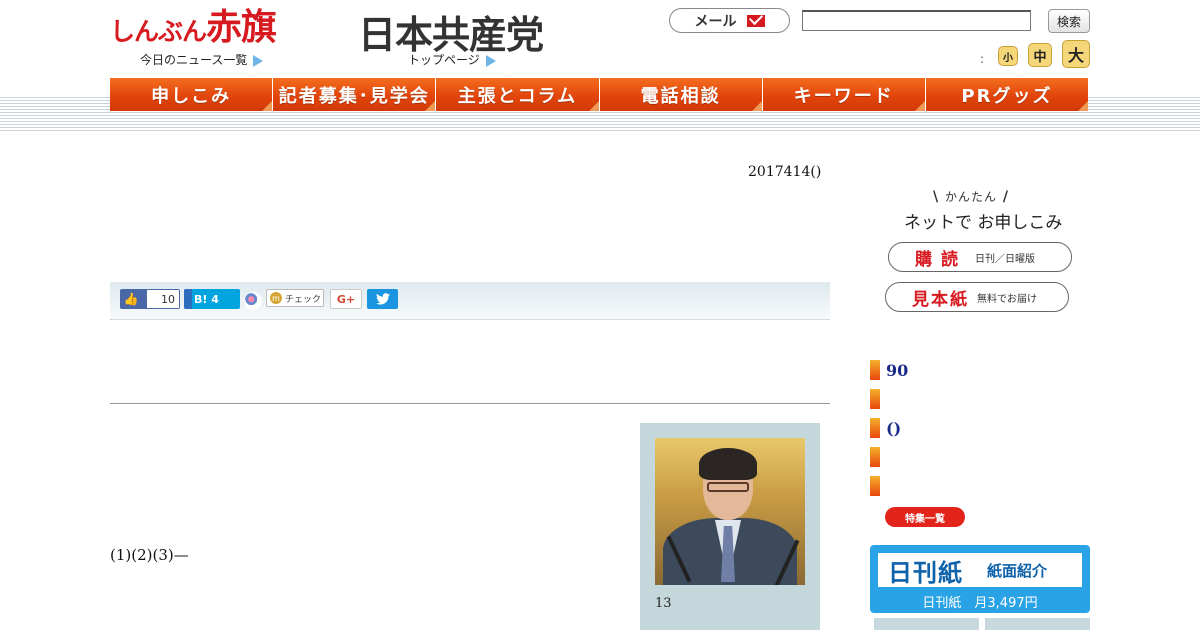 This screenshot has height=630, width=1200. Describe the element at coordinates (241, 27) in the screenshot. I see `logo-kanji: 赤旗` at that location.